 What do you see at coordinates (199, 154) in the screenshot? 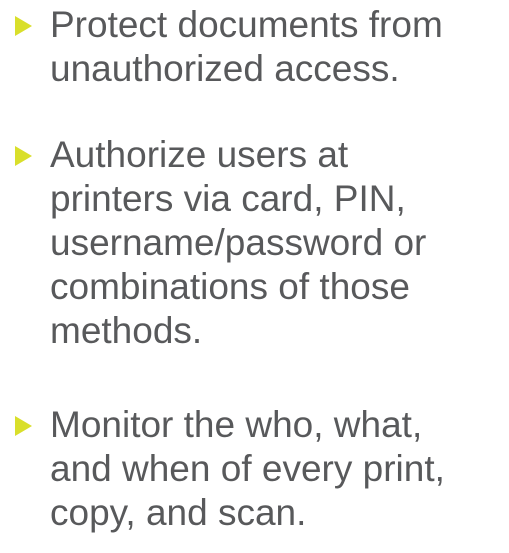
I see `bullet-line: Authorize users at` at bounding box center [199, 154].